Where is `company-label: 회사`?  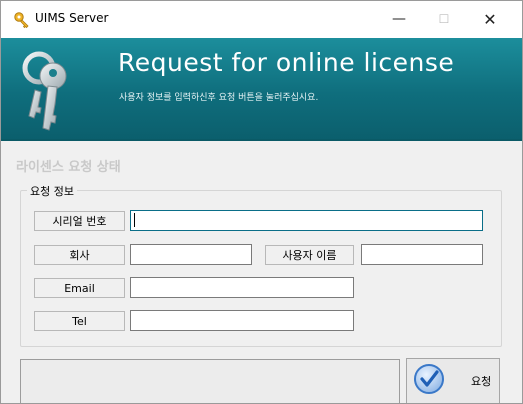
company-label: 회사 is located at coordinates (79, 255).